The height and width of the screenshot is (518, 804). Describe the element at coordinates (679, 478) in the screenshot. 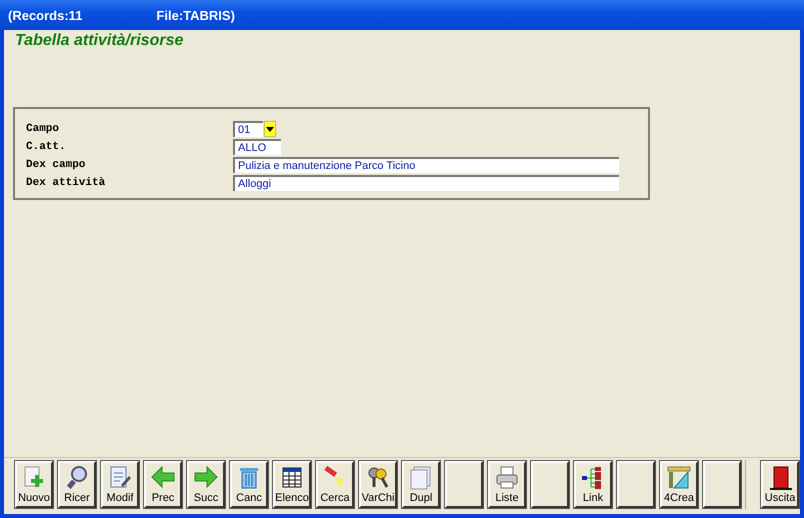

I see `set-square-icon` at that location.